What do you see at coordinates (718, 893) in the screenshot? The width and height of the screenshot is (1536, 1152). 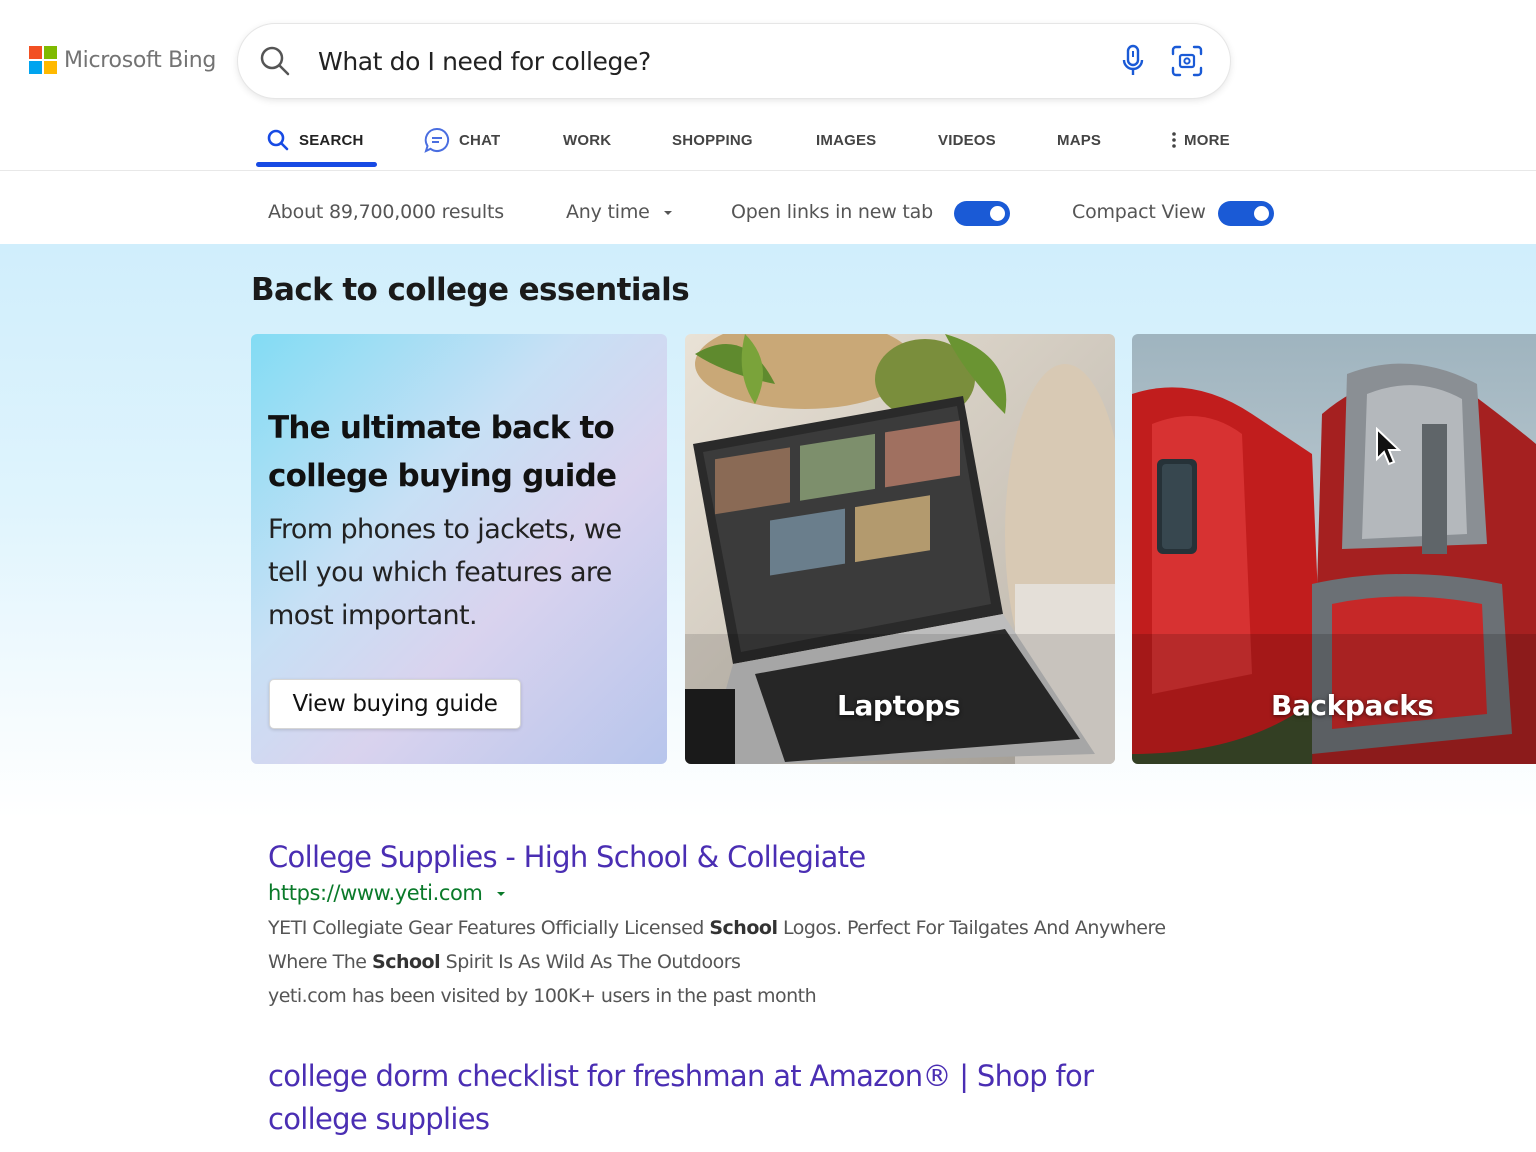 I see `result-url: https://www.yeti.com` at bounding box center [718, 893].